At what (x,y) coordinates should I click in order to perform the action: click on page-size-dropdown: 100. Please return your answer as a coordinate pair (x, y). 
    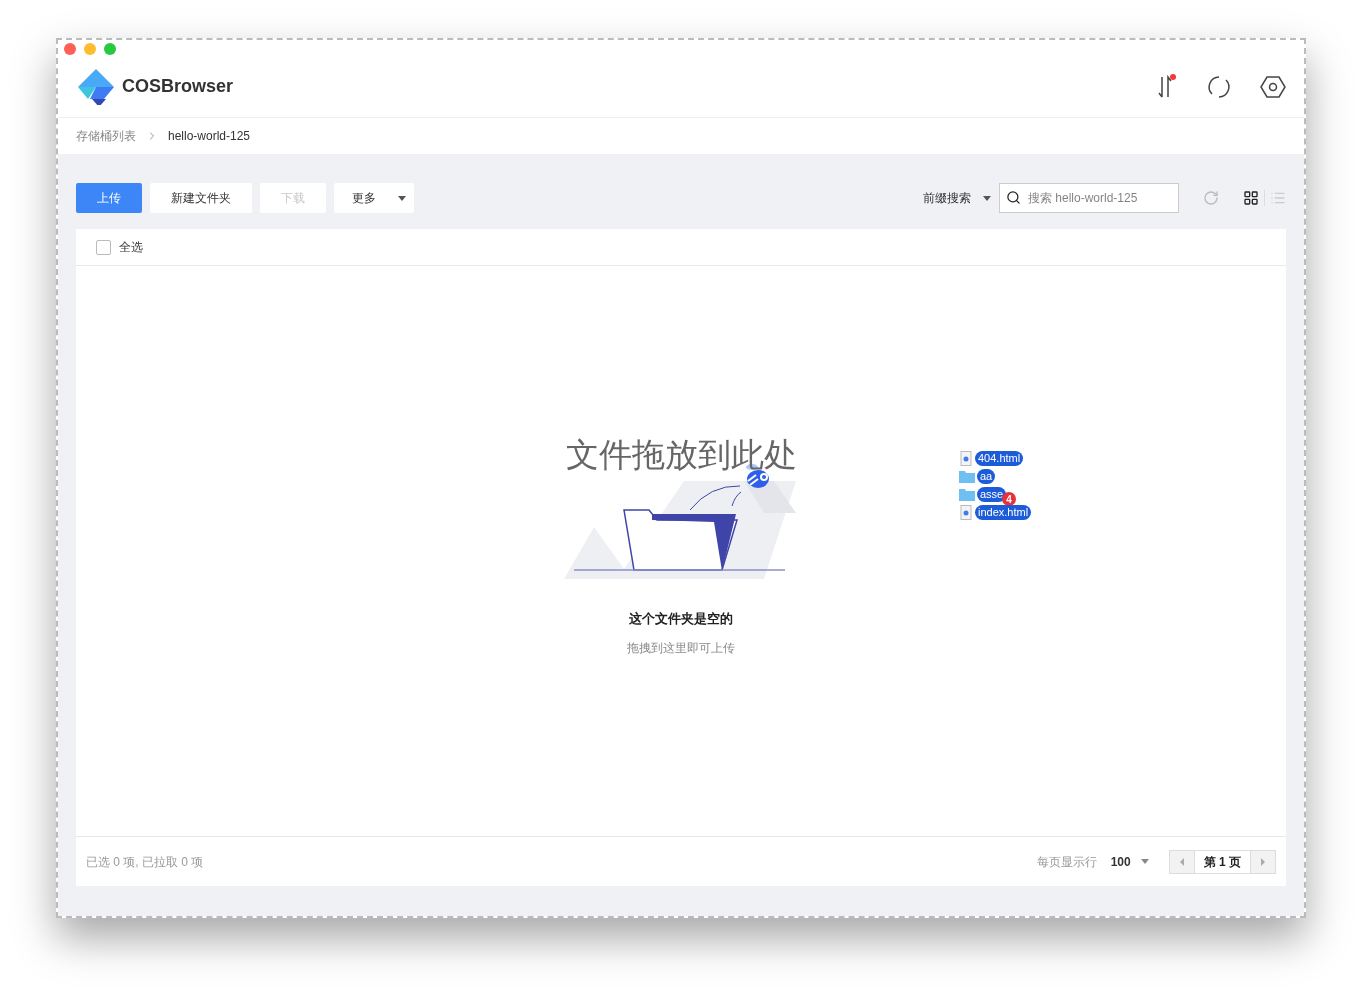
    Looking at the image, I should click on (1129, 861).